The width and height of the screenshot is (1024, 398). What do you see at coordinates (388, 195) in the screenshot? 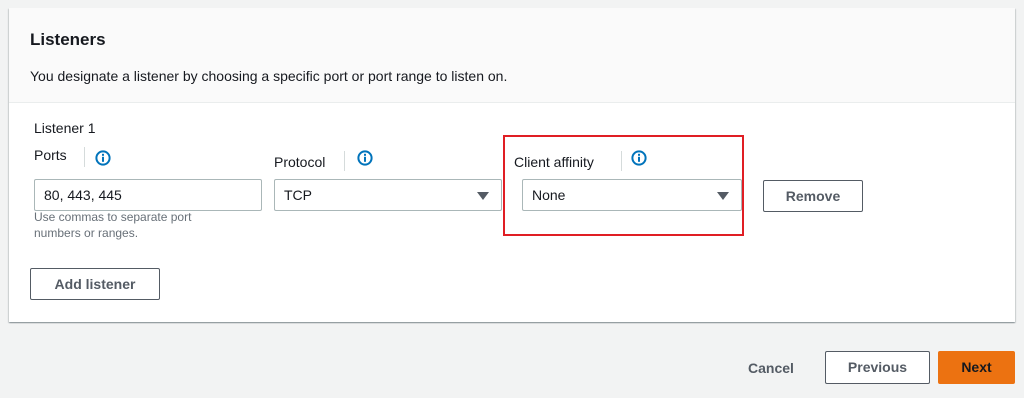
I see `protocol-select: TCP` at bounding box center [388, 195].